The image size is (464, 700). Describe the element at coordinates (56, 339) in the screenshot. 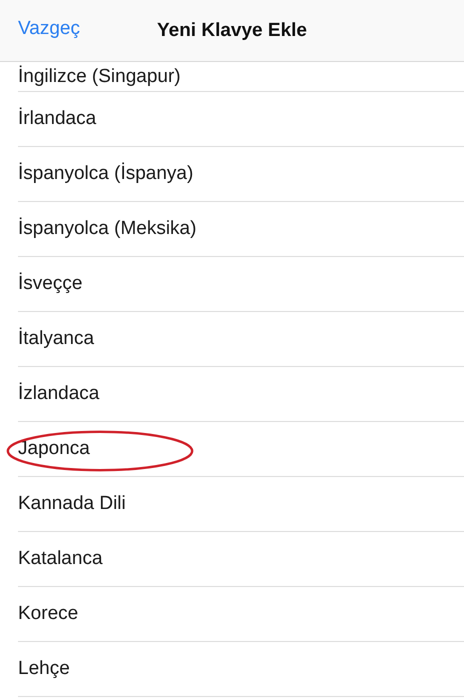

I see `language-item: İtalyanca` at that location.